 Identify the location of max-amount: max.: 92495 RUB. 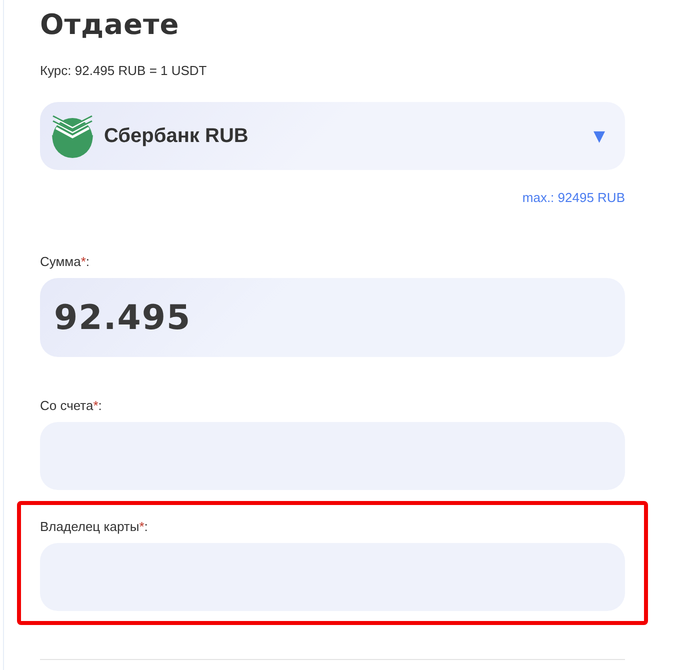
(573, 197).